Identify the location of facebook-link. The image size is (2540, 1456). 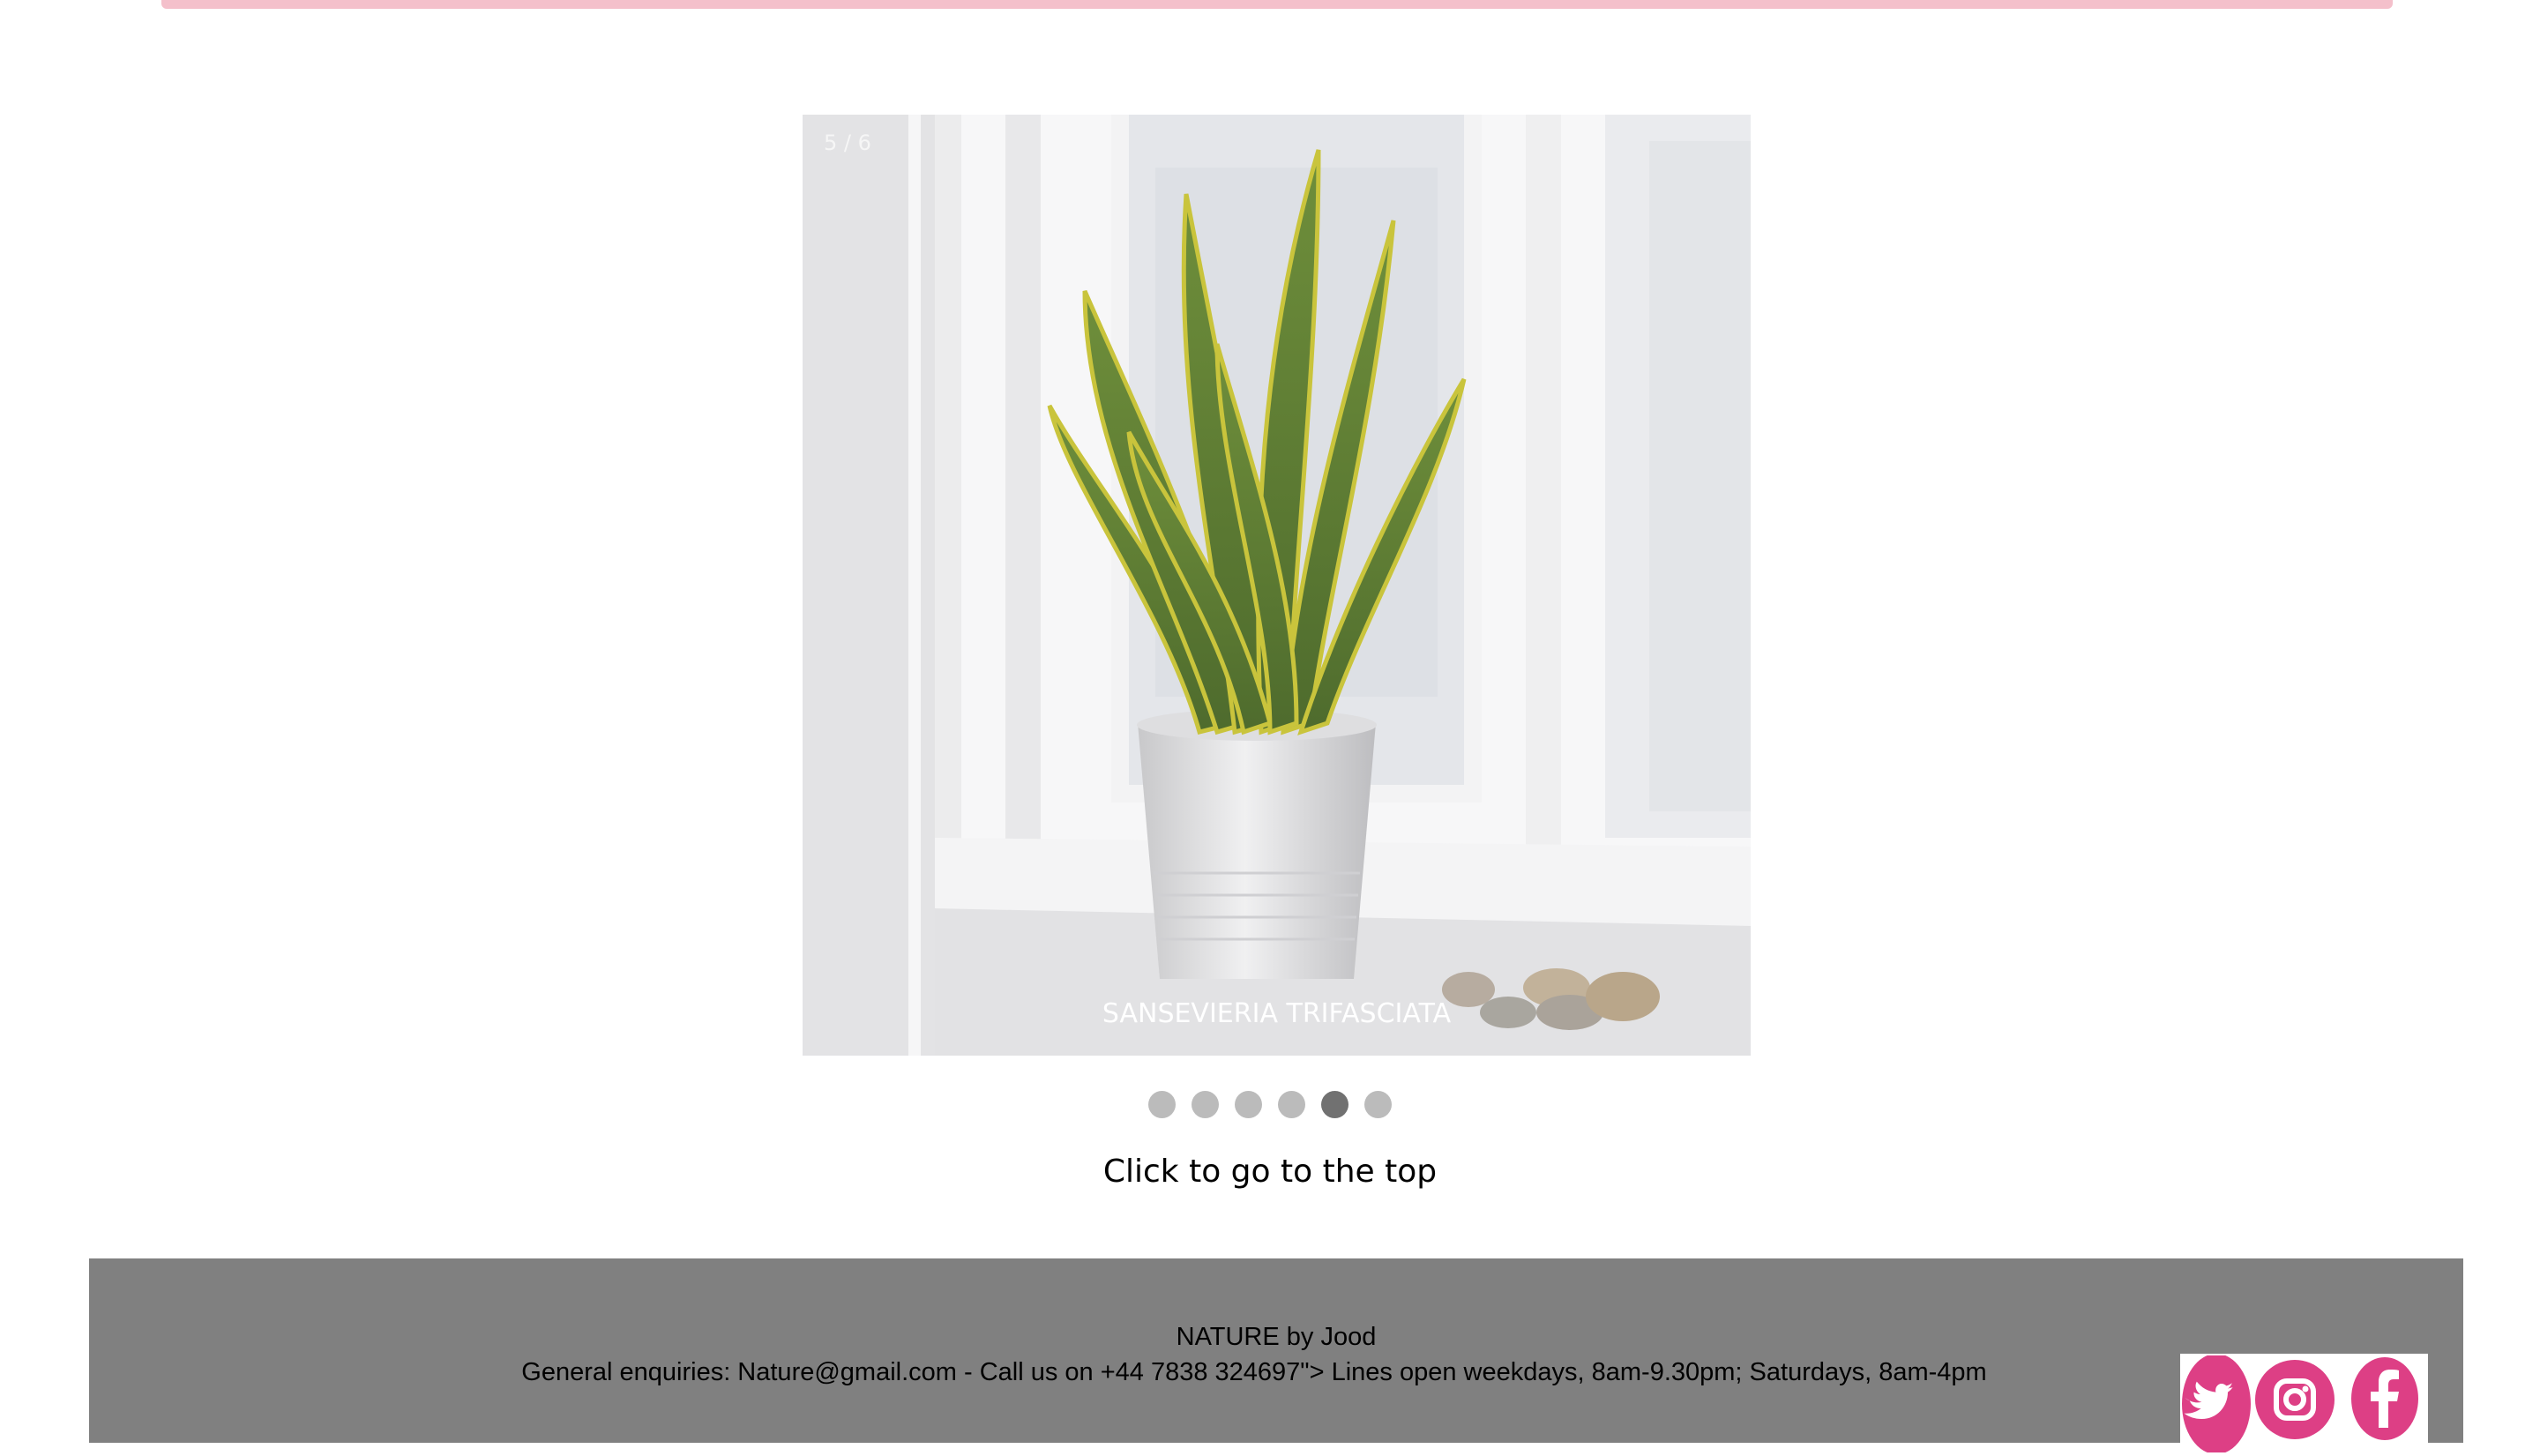
(2385, 1400).